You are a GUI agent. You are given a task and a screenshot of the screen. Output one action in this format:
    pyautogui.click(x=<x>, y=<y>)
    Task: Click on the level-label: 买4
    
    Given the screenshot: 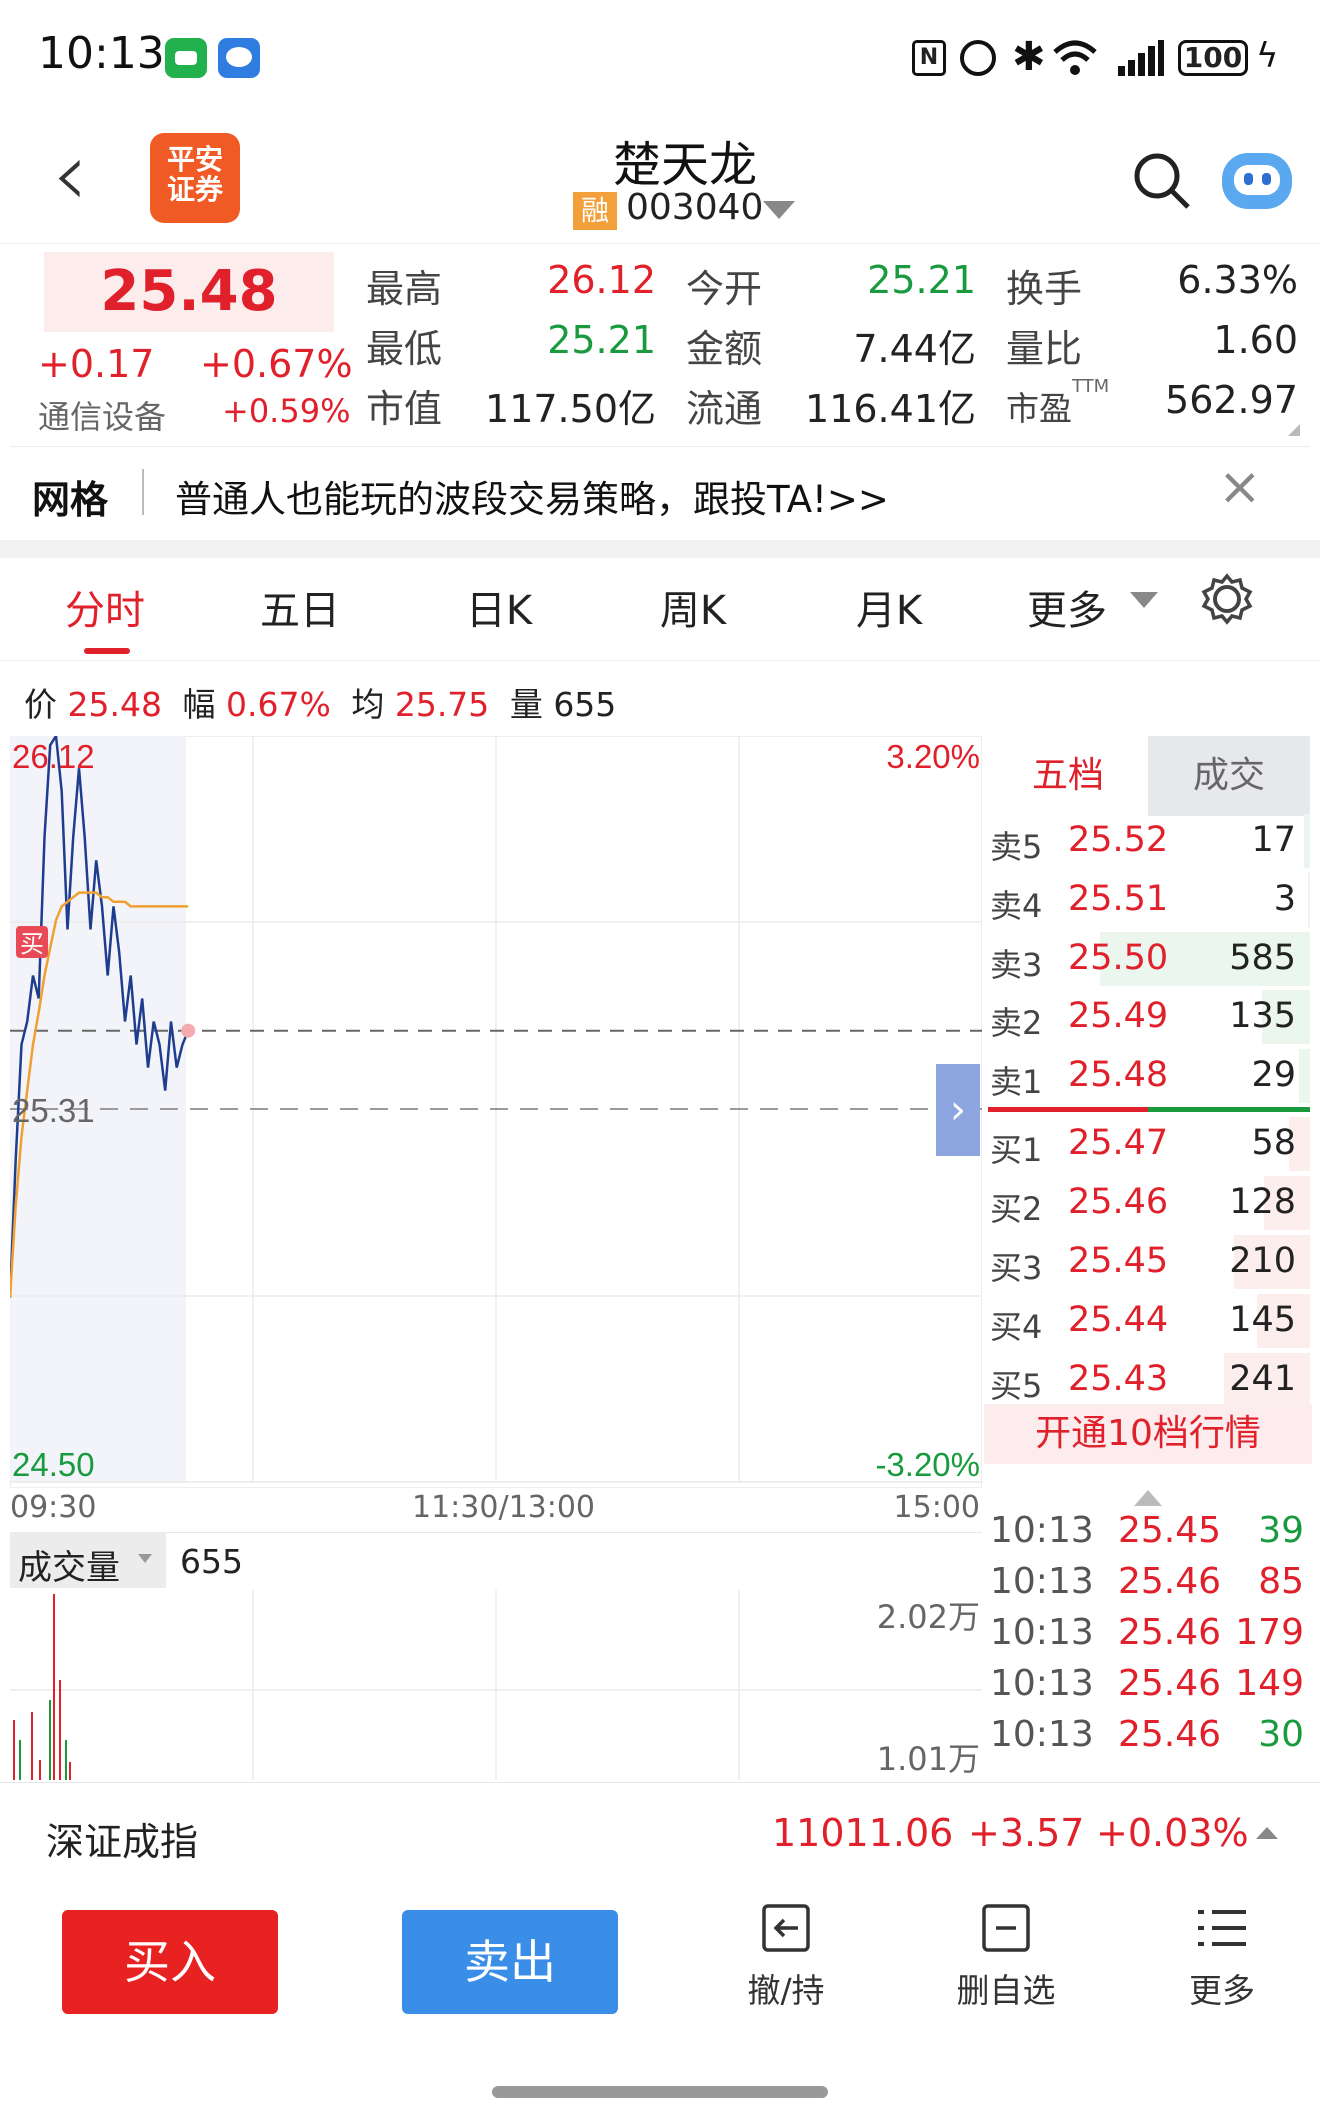 What is the action you would take?
    pyautogui.click(x=1016, y=1327)
    